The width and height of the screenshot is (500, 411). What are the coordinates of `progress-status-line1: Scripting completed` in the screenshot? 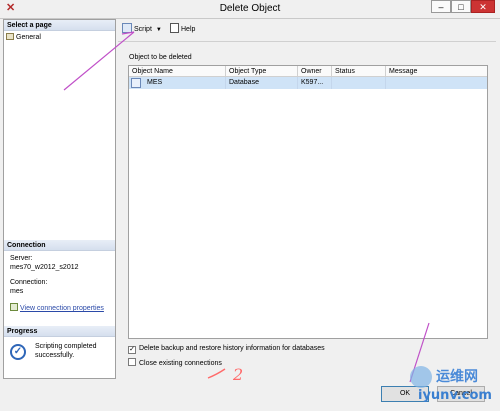 It's located at (66, 346).